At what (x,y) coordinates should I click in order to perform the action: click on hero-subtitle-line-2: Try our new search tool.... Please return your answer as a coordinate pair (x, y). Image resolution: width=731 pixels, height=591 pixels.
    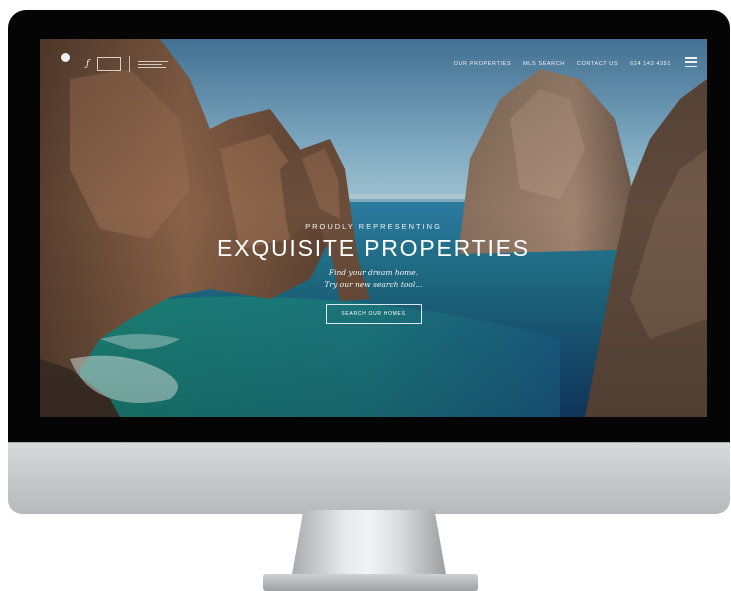
    Looking at the image, I should click on (373, 284).